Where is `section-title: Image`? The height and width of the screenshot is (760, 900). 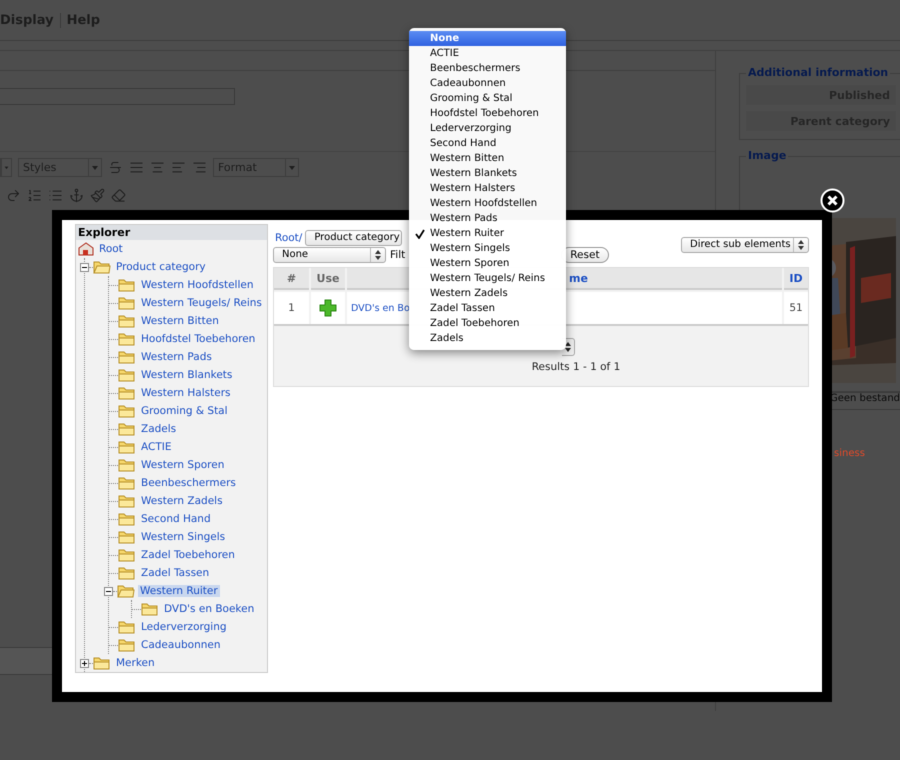
section-title: Image is located at coordinates (767, 155).